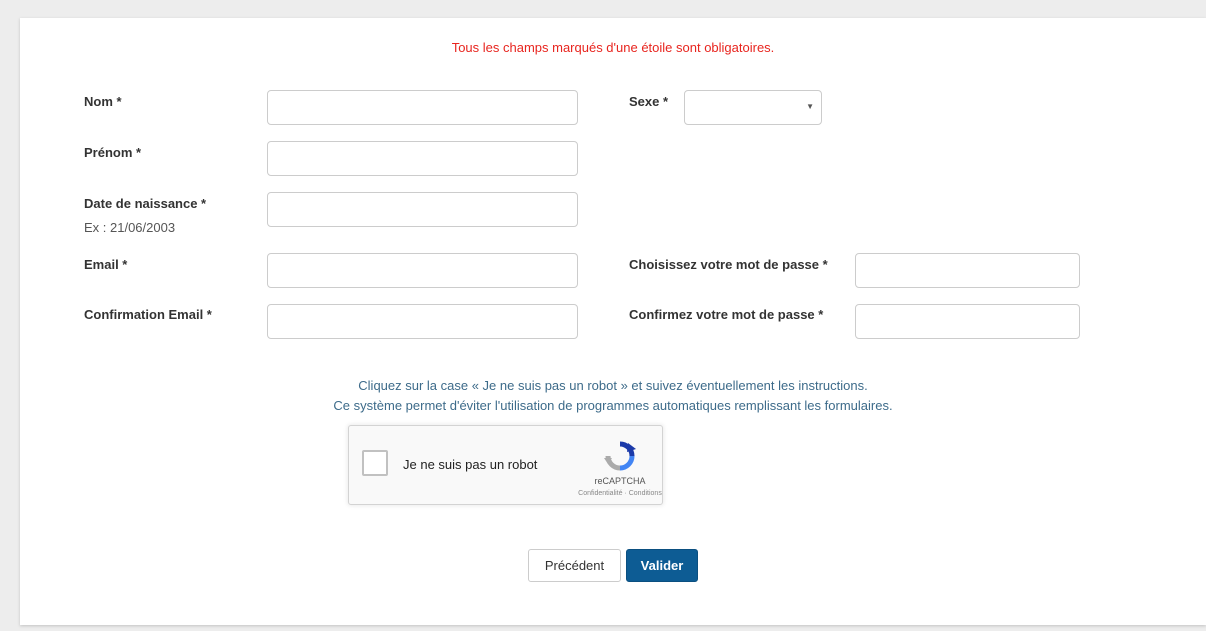 This screenshot has width=1206, height=631. I want to click on password-confirm-input, so click(967, 321).